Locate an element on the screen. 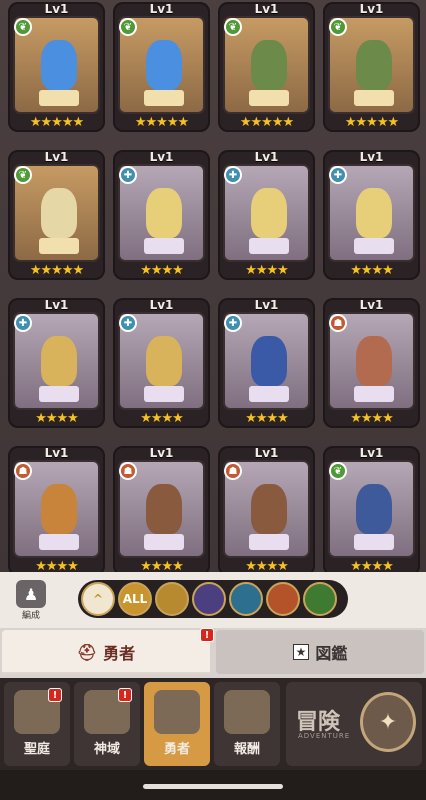  dark-element-icon is located at coordinates (209, 599).